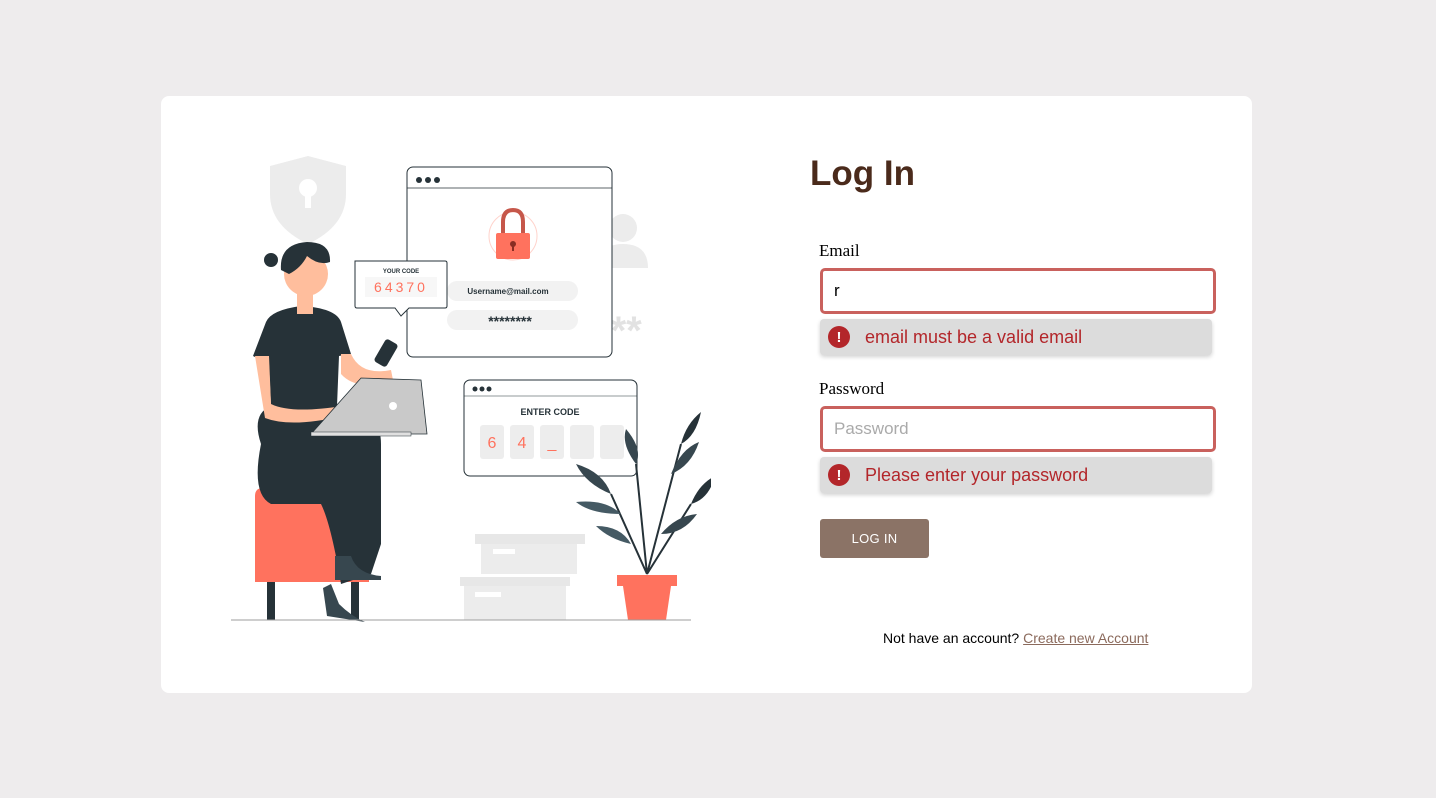  What do you see at coordinates (550, 428) in the screenshot?
I see `enter-code-window-graphic: ENTER CODE 6 4 _` at bounding box center [550, 428].